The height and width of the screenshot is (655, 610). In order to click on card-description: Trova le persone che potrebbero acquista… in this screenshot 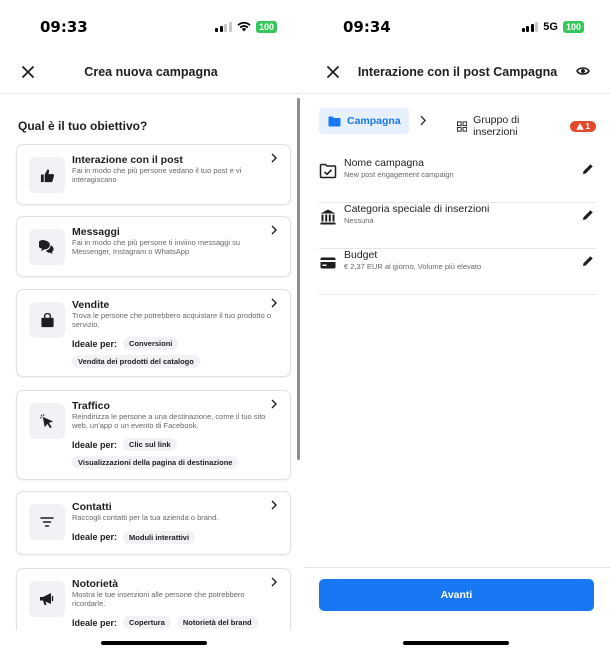, I will do `click(172, 320)`.